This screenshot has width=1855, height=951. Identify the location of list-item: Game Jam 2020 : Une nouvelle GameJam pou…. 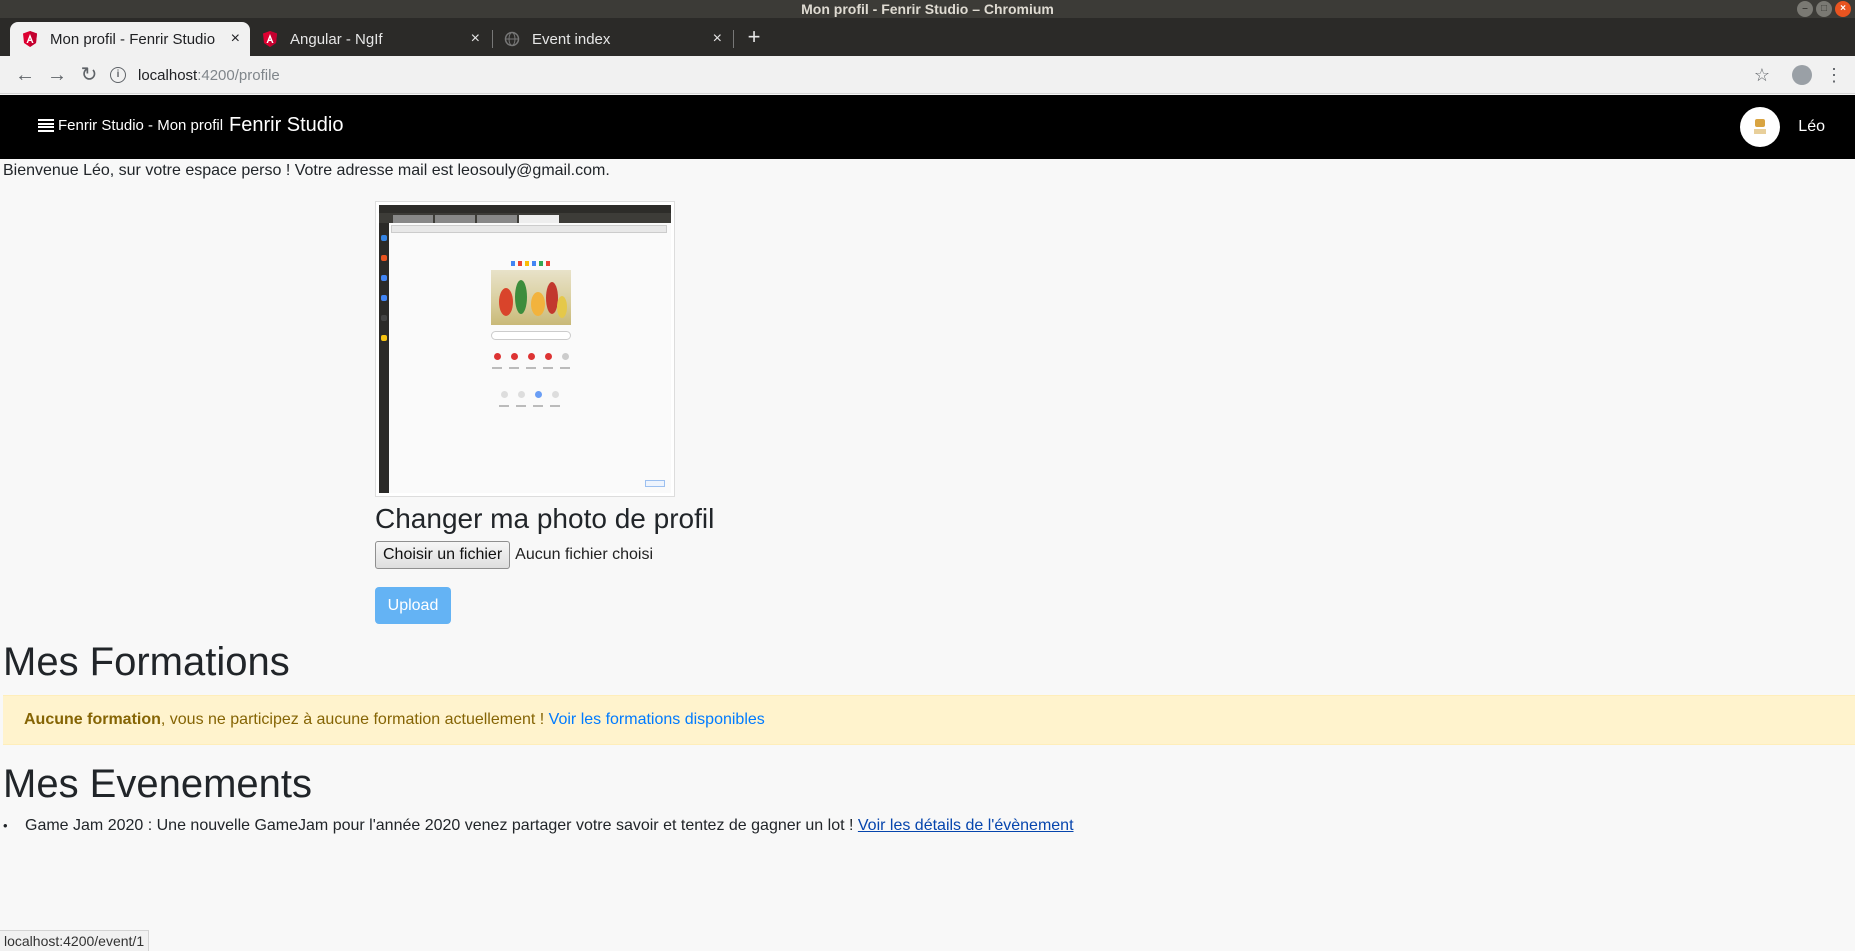
(537, 826).